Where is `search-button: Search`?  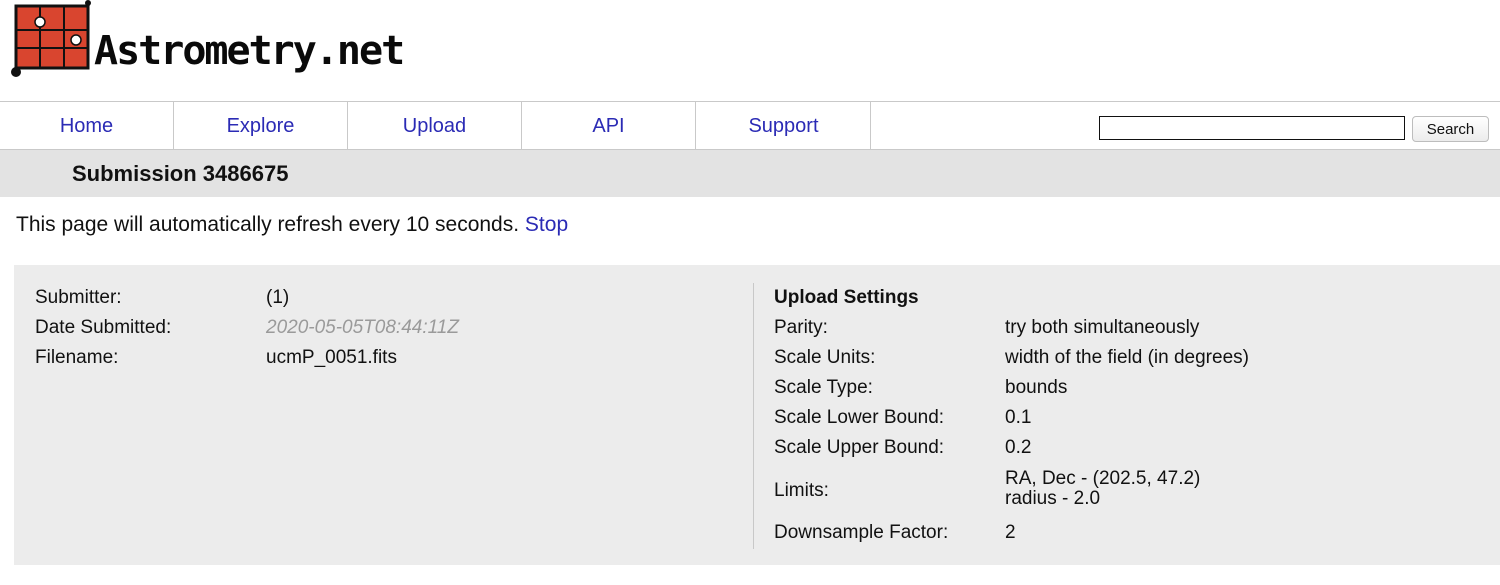 search-button: Search is located at coordinates (1450, 129).